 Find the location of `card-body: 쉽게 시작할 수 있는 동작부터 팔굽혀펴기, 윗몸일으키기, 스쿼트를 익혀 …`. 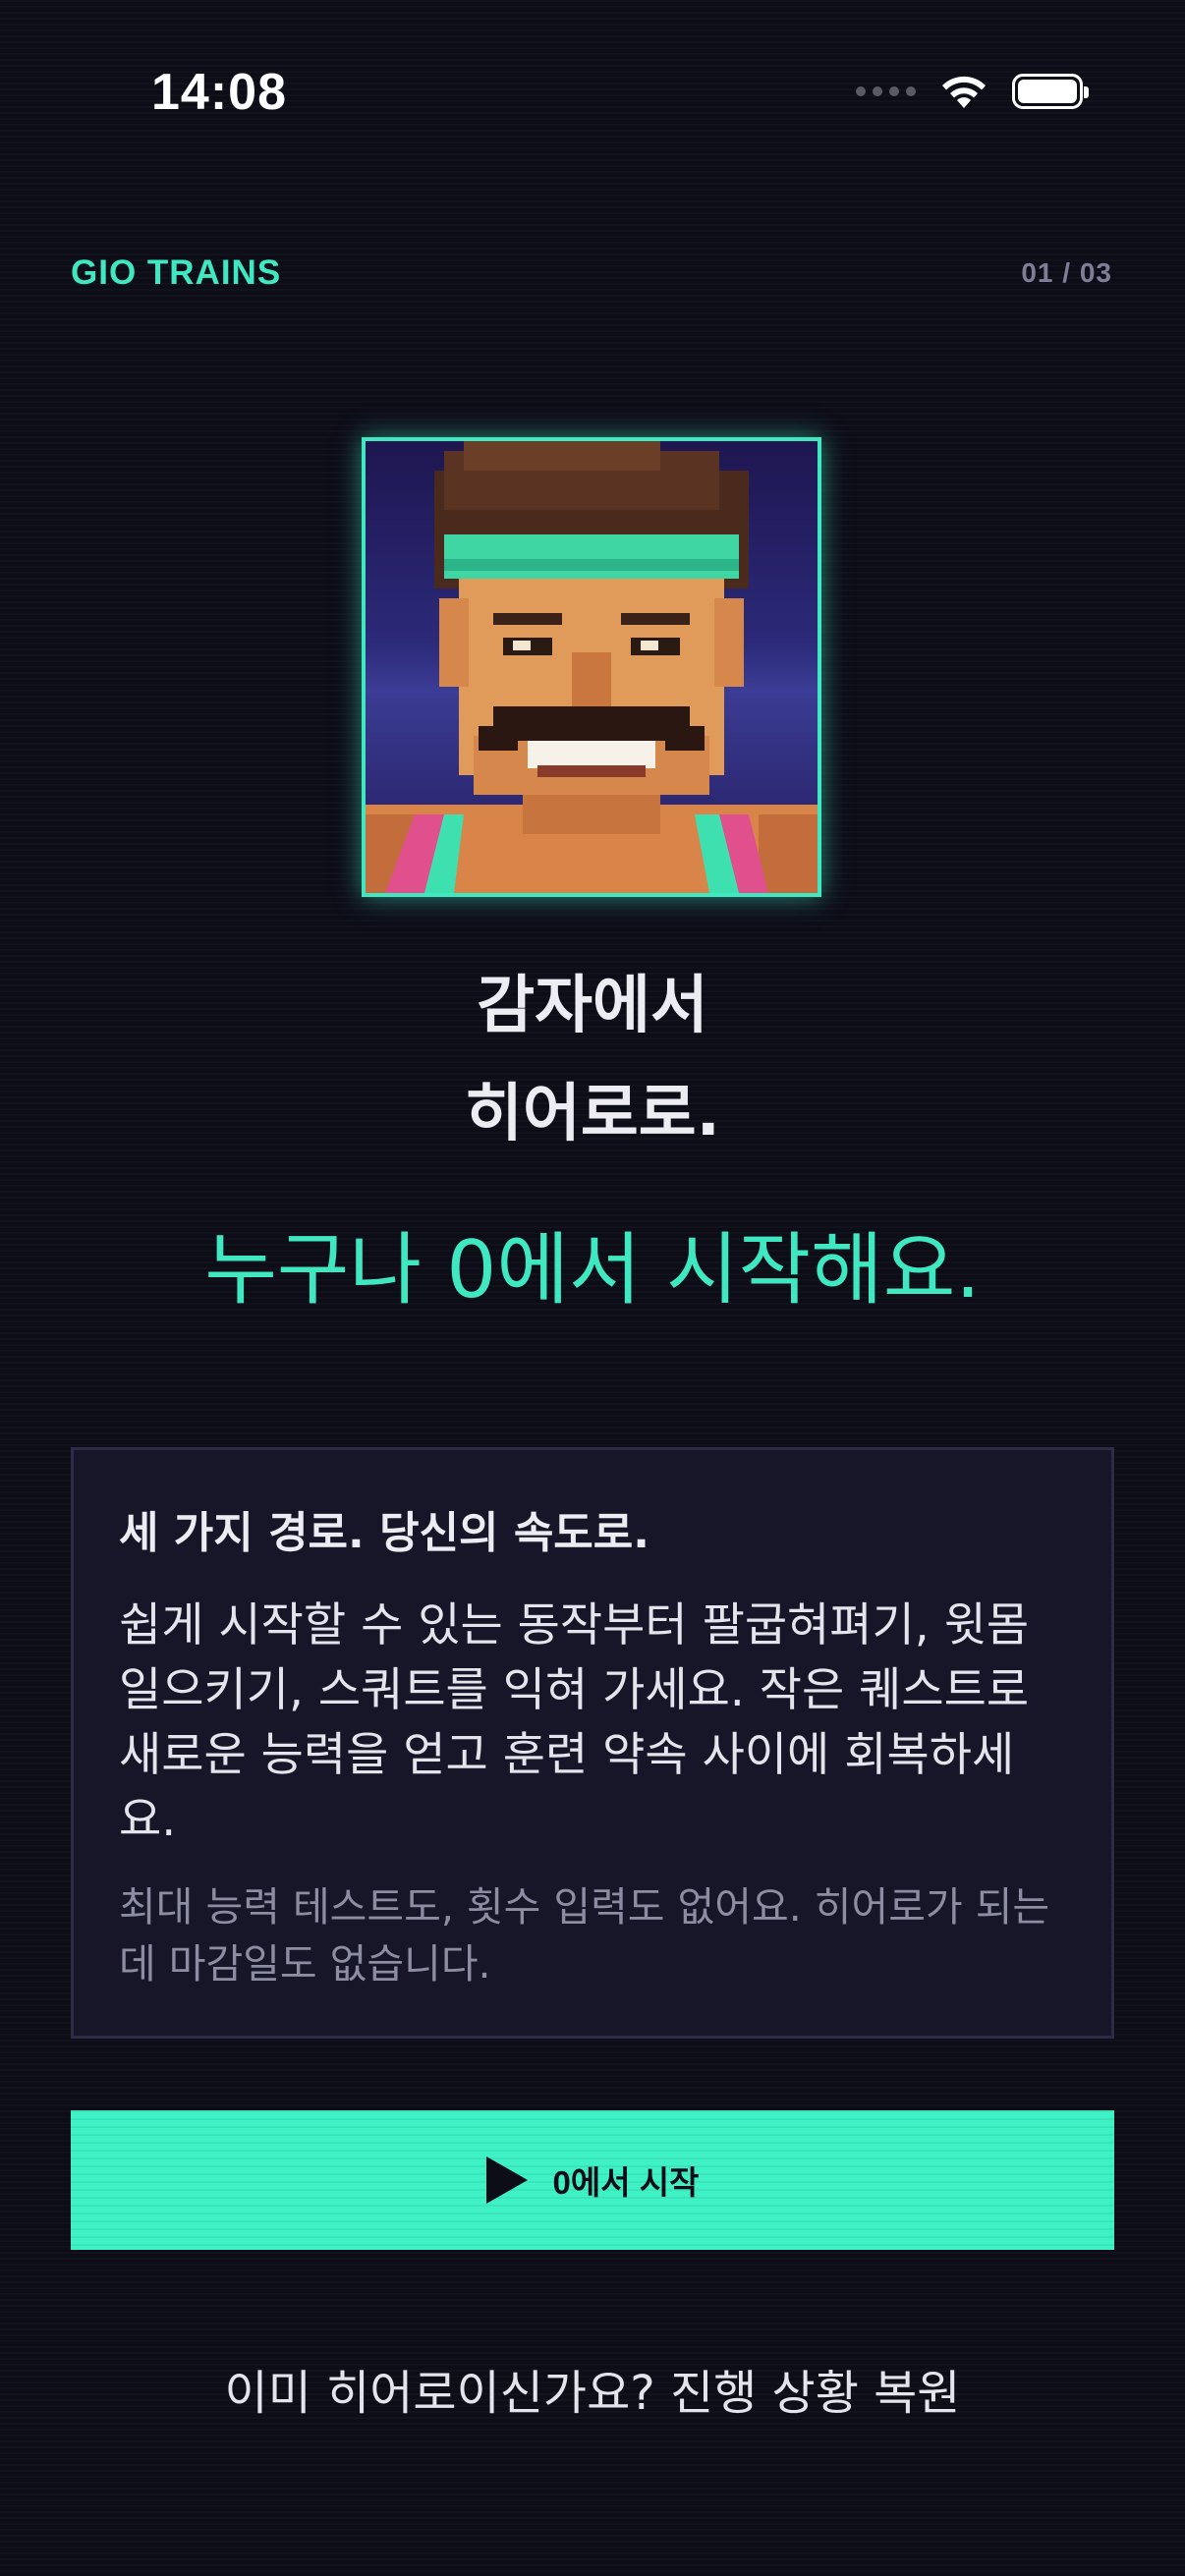

card-body: 쉽게 시작할 수 있는 동작부터 팔굽혀펴기, 윗몸일으키기, 스쿼트를 익혀 … is located at coordinates (575, 1722).